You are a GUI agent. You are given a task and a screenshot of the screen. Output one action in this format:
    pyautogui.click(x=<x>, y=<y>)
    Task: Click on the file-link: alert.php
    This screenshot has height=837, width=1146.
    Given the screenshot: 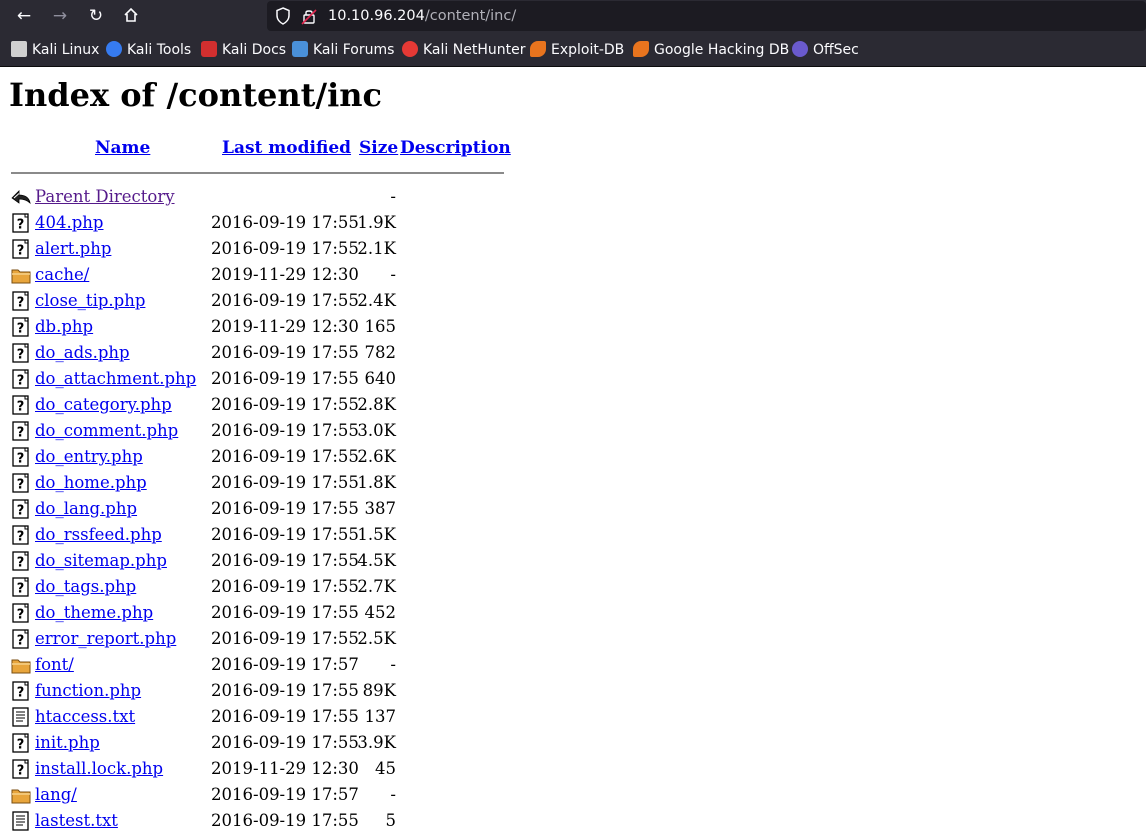 What is the action you would take?
    pyautogui.click(x=73, y=249)
    